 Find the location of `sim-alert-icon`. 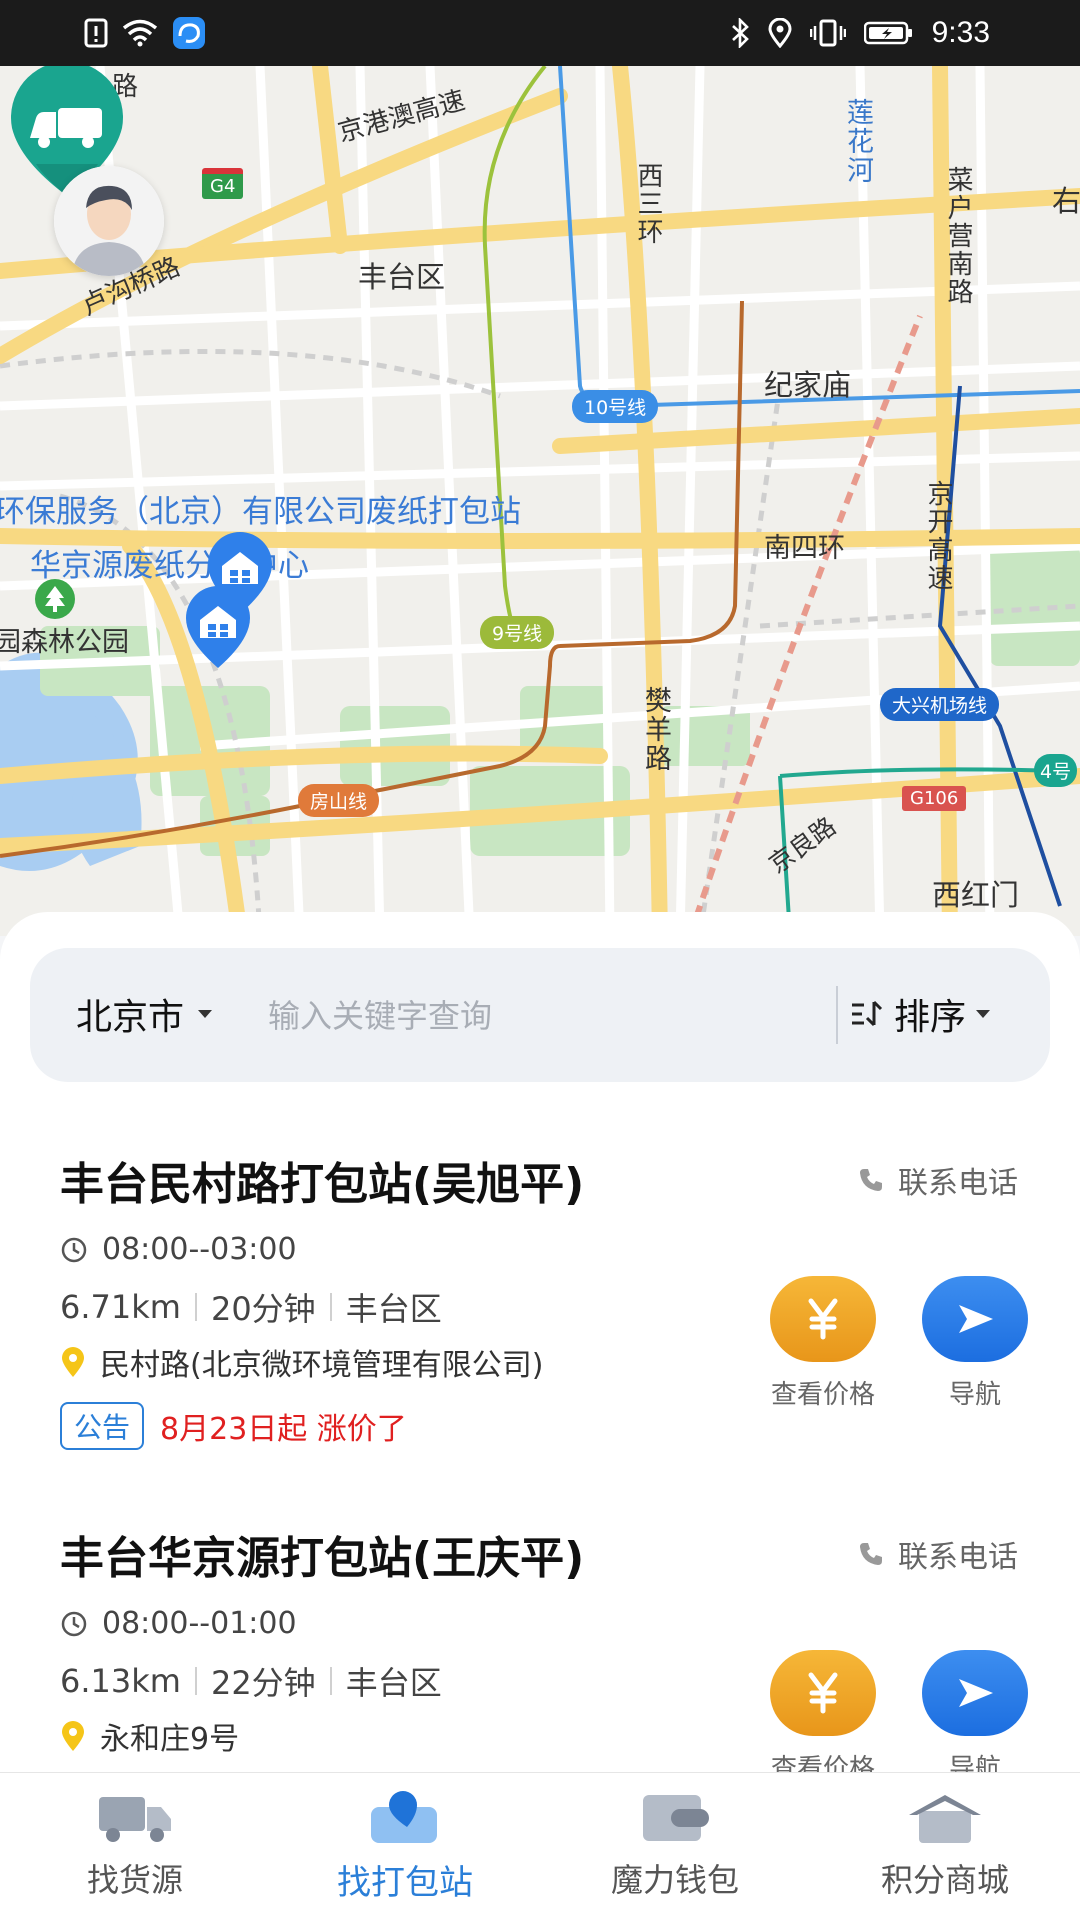

sim-alert-icon is located at coordinates (96, 33).